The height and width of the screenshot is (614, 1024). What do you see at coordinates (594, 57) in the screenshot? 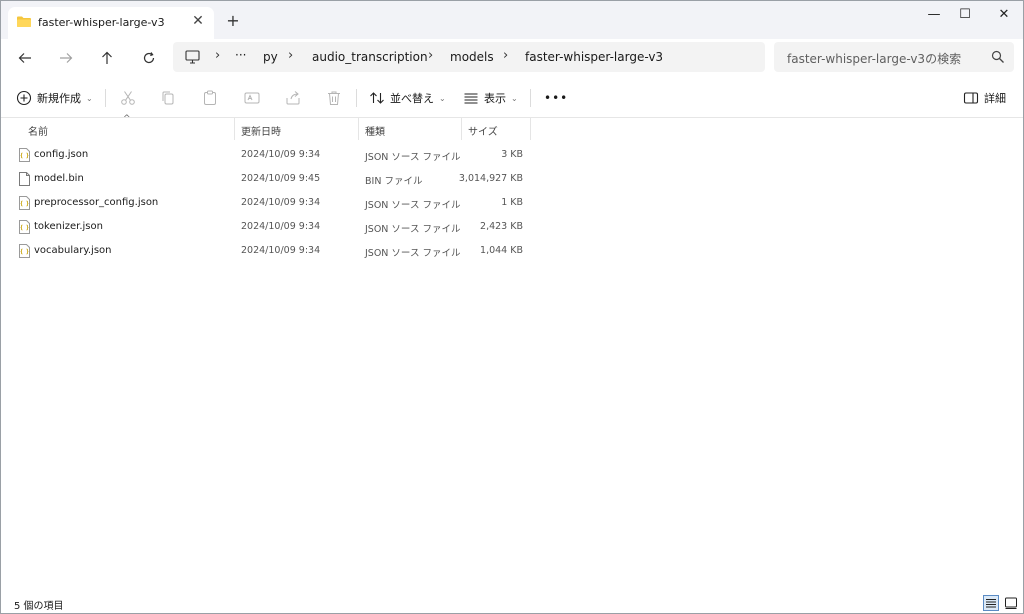
I see `breadcrumb-current-folder: faster-whisper-large-v3` at bounding box center [594, 57].